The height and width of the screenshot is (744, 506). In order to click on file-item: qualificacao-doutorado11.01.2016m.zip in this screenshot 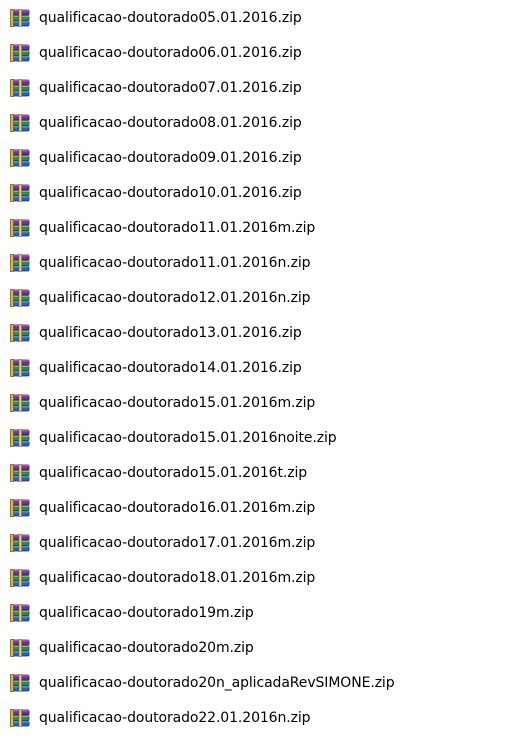, I will do `click(202, 236)`.